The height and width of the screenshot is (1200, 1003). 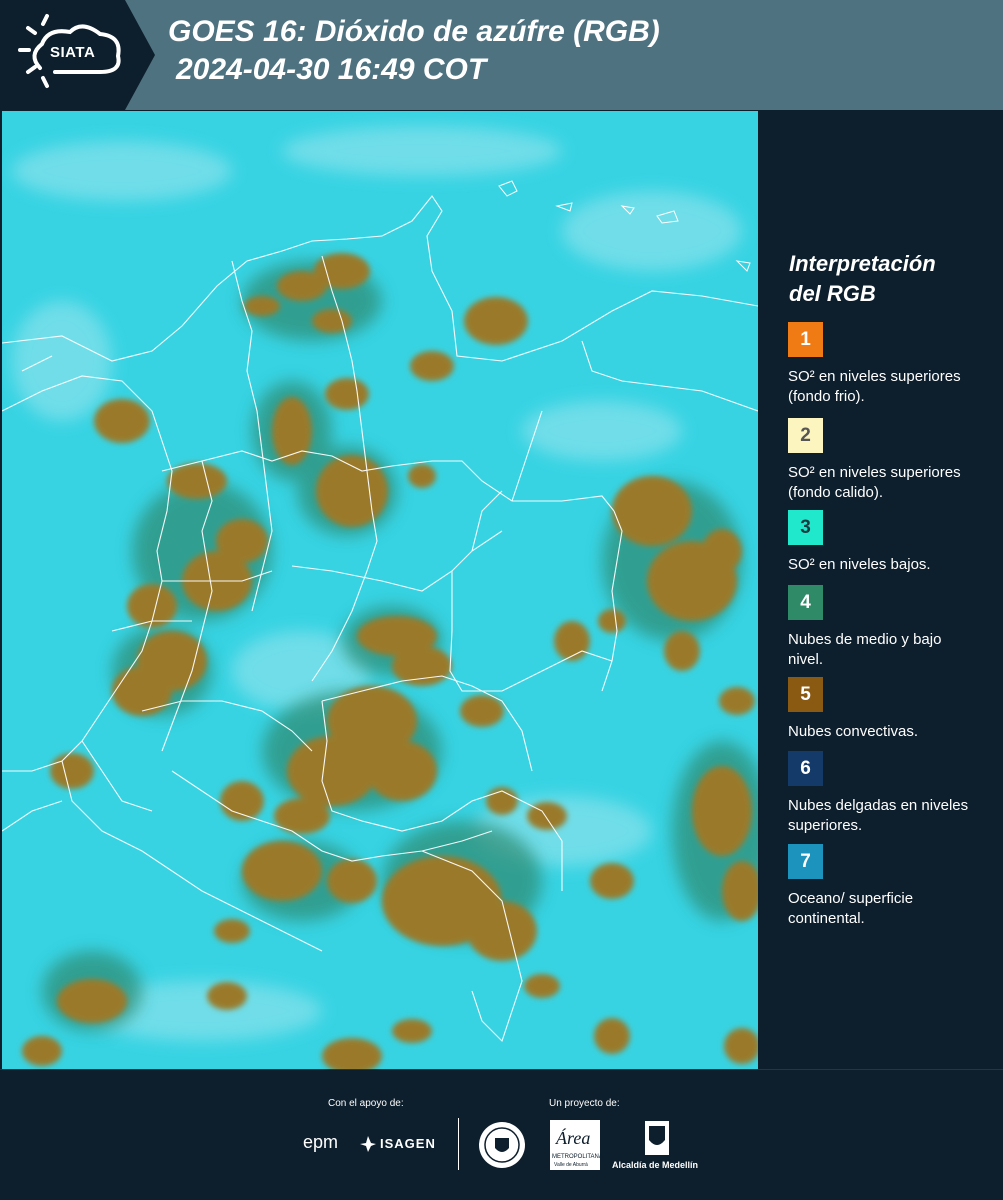 What do you see at coordinates (805, 694) in the screenshot?
I see `legend-swatch-5: 5` at bounding box center [805, 694].